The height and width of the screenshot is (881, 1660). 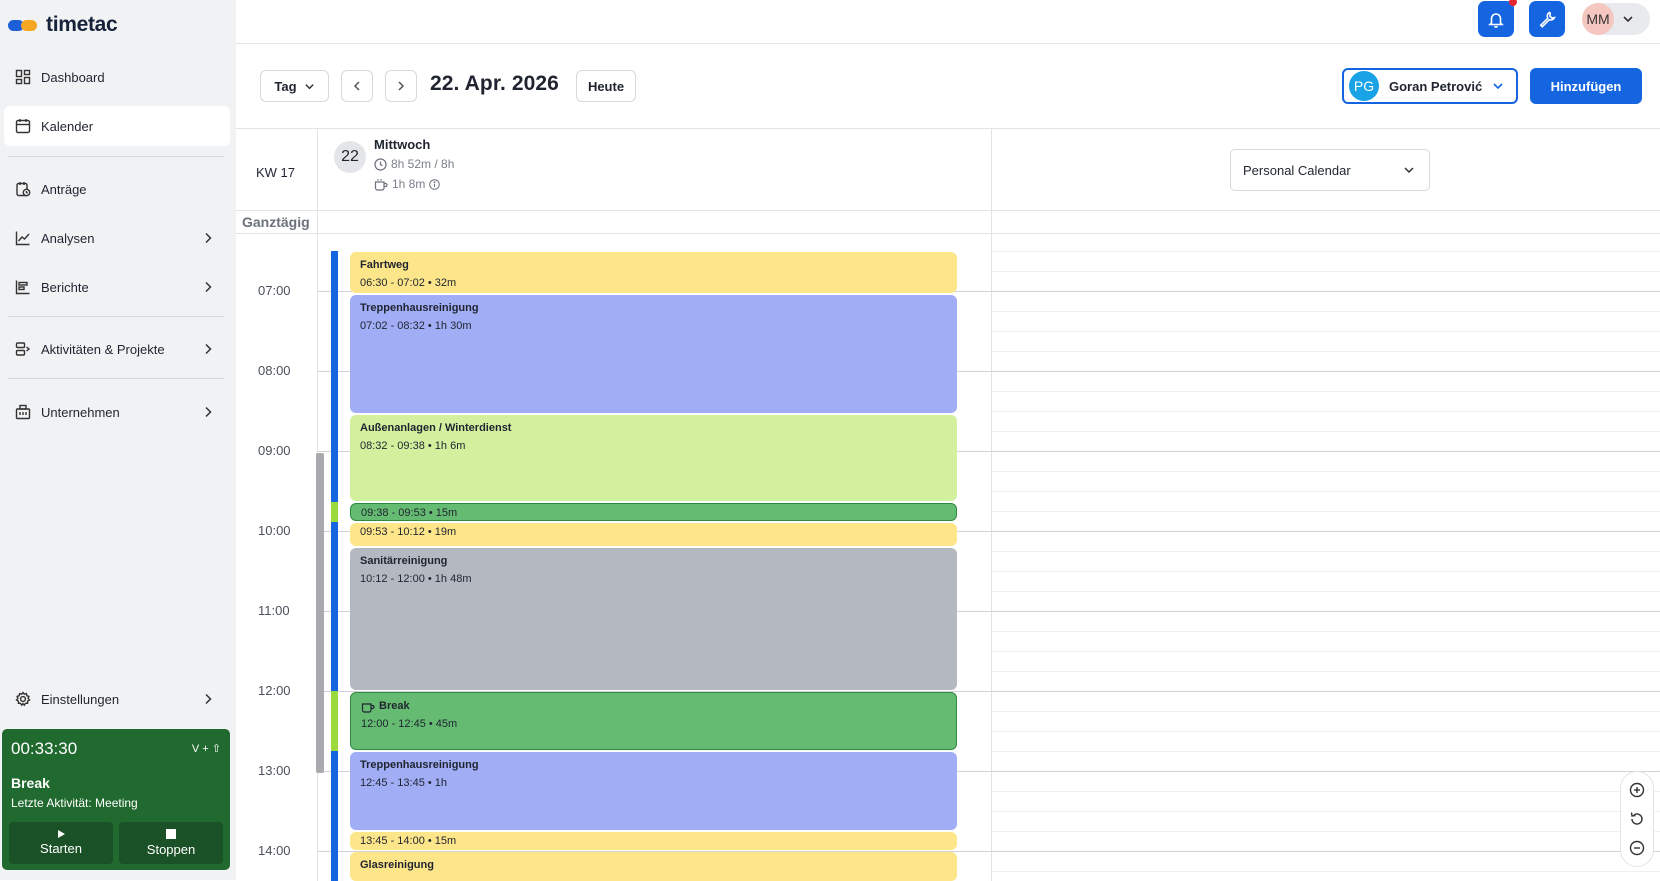 What do you see at coordinates (65, 287) in the screenshot?
I see `sidebar-item-label: Berichte` at bounding box center [65, 287].